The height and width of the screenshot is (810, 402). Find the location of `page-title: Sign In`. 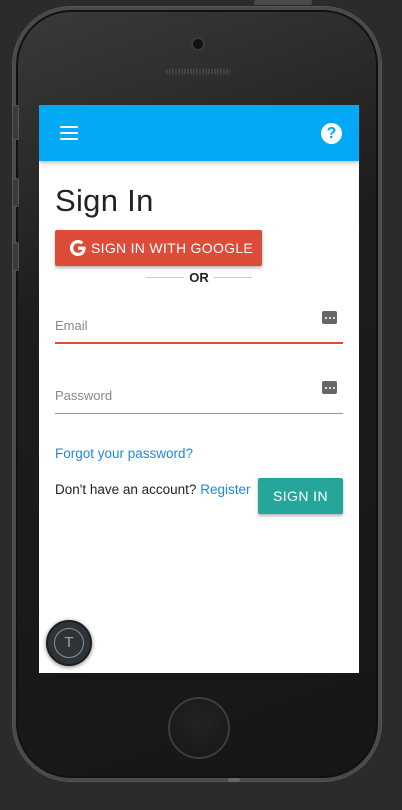

page-title: Sign In is located at coordinates (104, 200).